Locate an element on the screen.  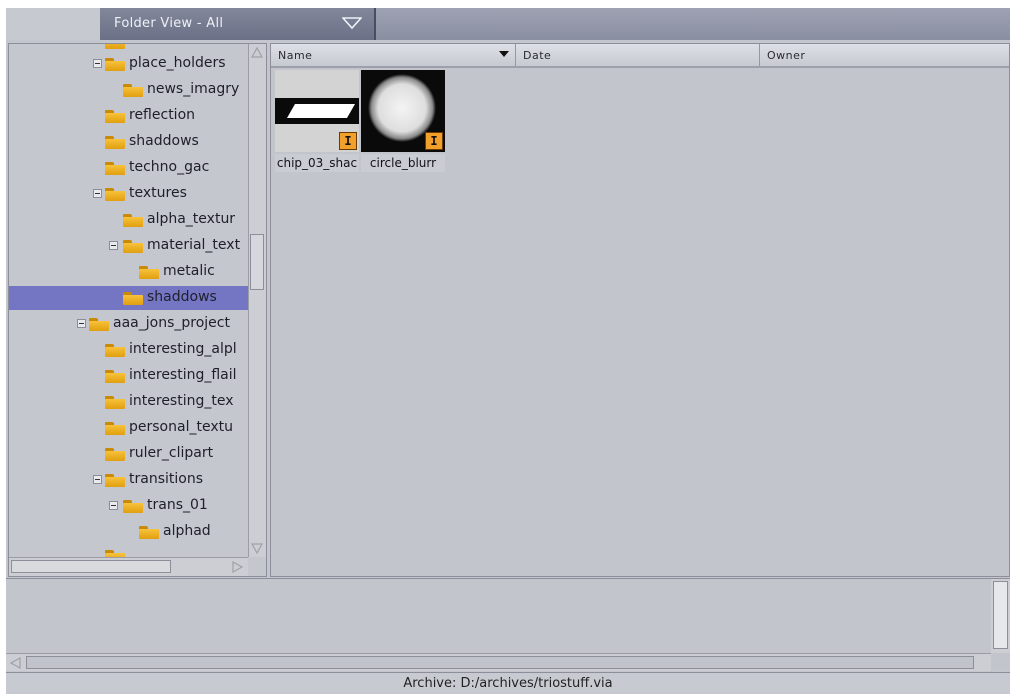
tree-item-transitions: transitions is located at coordinates (128, 480).